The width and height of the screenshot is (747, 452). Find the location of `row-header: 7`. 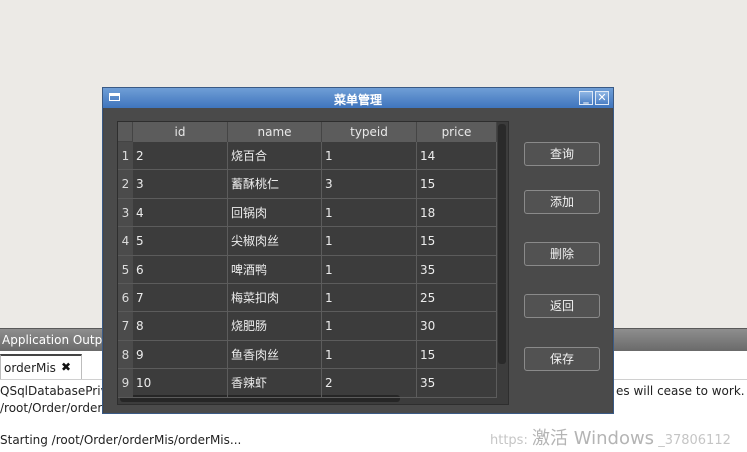

row-header: 7 is located at coordinates (125, 326).